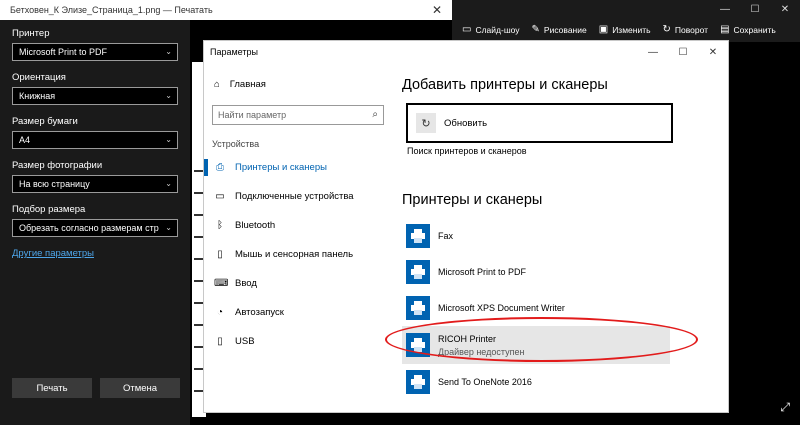 The height and width of the screenshot is (425, 800). I want to click on save-button: ▤ Сохранить, so click(748, 29).